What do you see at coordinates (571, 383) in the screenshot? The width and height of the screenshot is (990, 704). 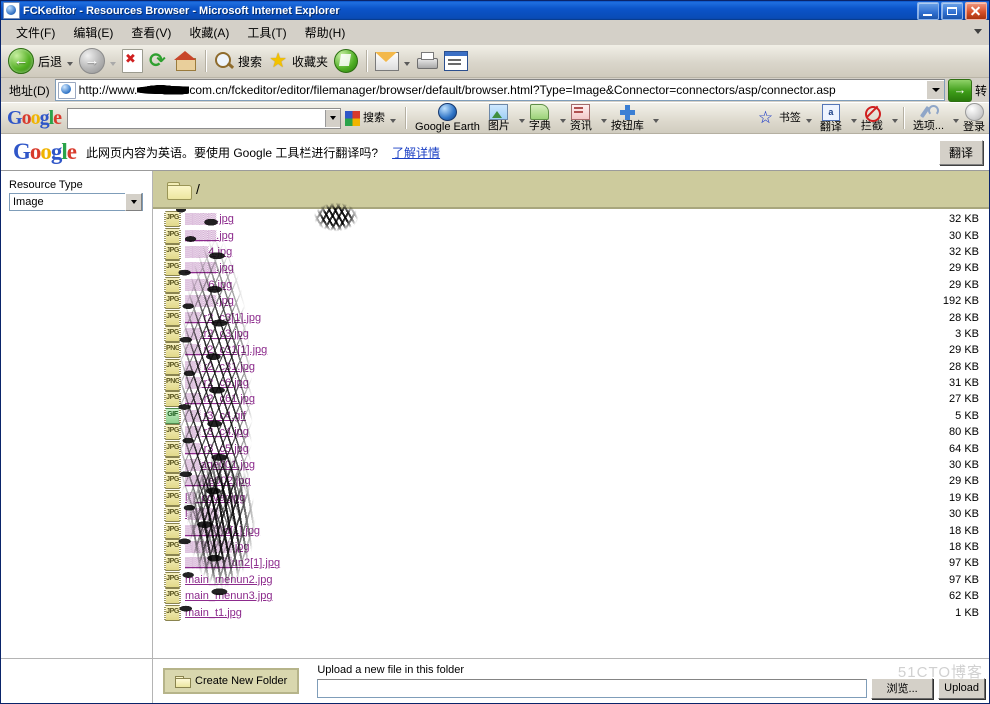 I see `table-row: PNG ▒▒ r2_c6.jpg 31 KB` at bounding box center [571, 383].